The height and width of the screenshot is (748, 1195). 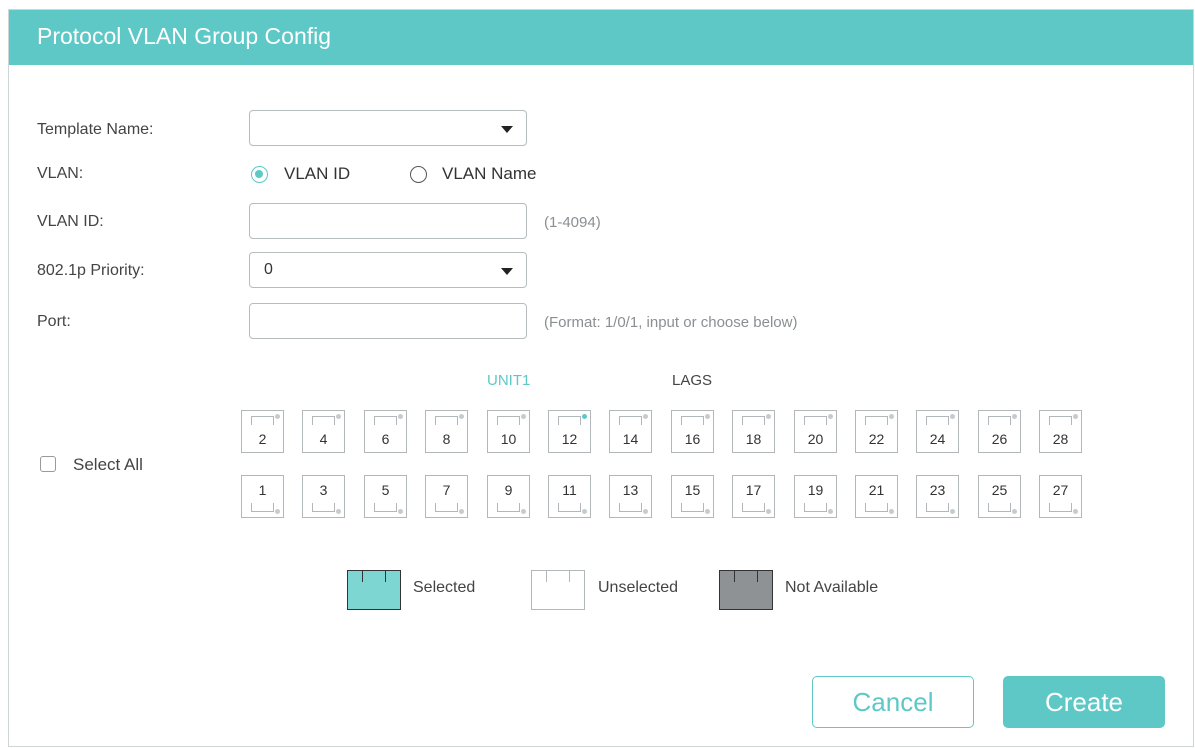 What do you see at coordinates (569, 439) in the screenshot?
I see `port-number: 12` at bounding box center [569, 439].